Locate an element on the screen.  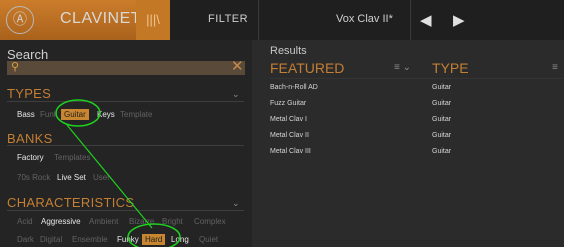
sort-menu-icon: ≡ is located at coordinates (555, 67).